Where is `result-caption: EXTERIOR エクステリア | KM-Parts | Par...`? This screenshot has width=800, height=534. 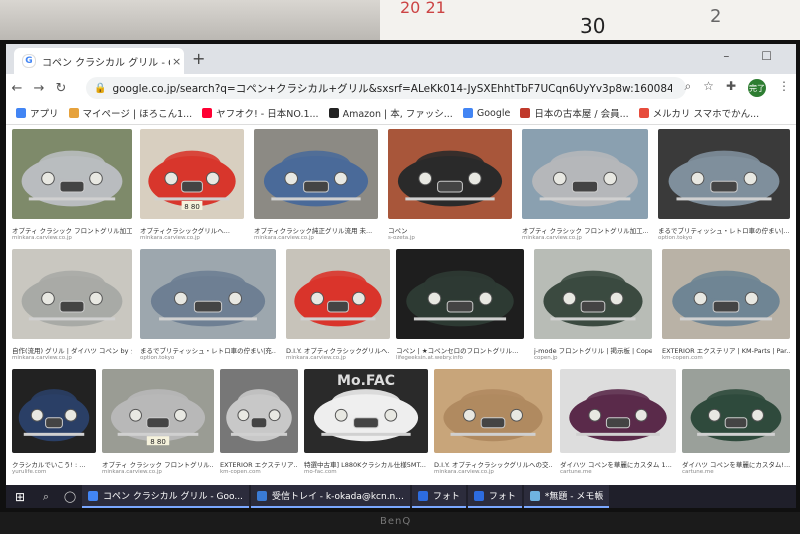 result-caption: EXTERIOR エクステリア | KM-Parts | Par... is located at coordinates (726, 350).